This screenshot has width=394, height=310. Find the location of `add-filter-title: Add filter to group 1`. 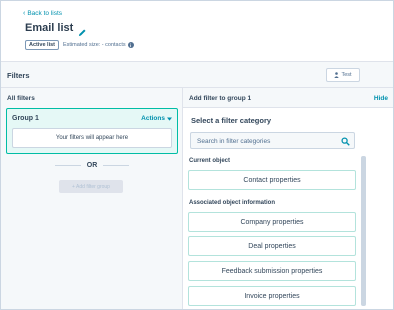

add-filter-title: Add filter to group 1 is located at coordinates (220, 98).